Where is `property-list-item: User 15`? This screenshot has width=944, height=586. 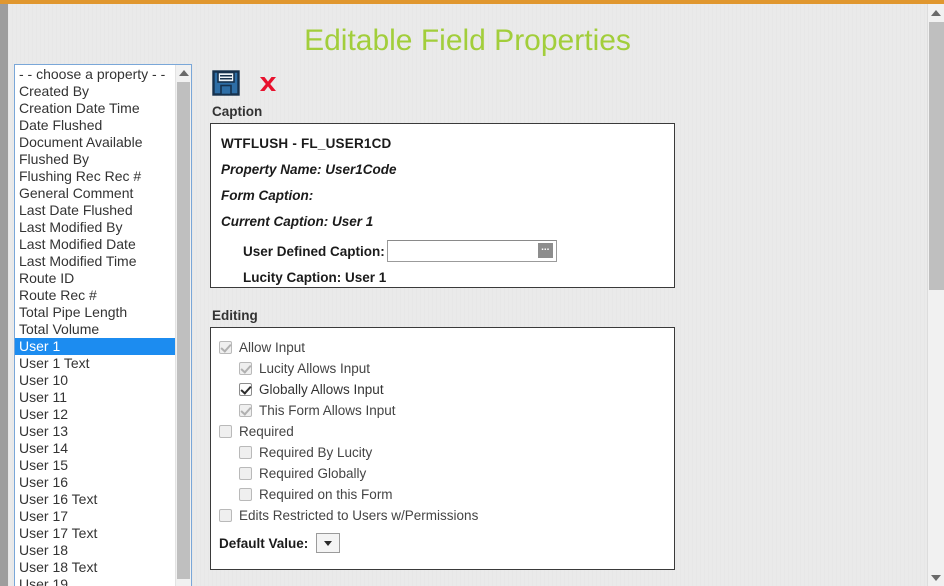
property-list-item: User 15 is located at coordinates (95, 465).